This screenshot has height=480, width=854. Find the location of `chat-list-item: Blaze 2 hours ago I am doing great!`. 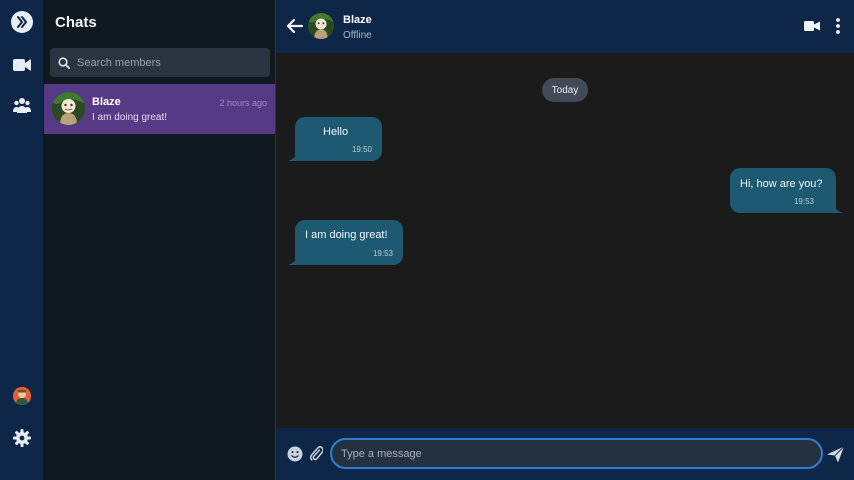

chat-list-item: Blaze 2 hours ago I am doing great! is located at coordinates (159, 109).